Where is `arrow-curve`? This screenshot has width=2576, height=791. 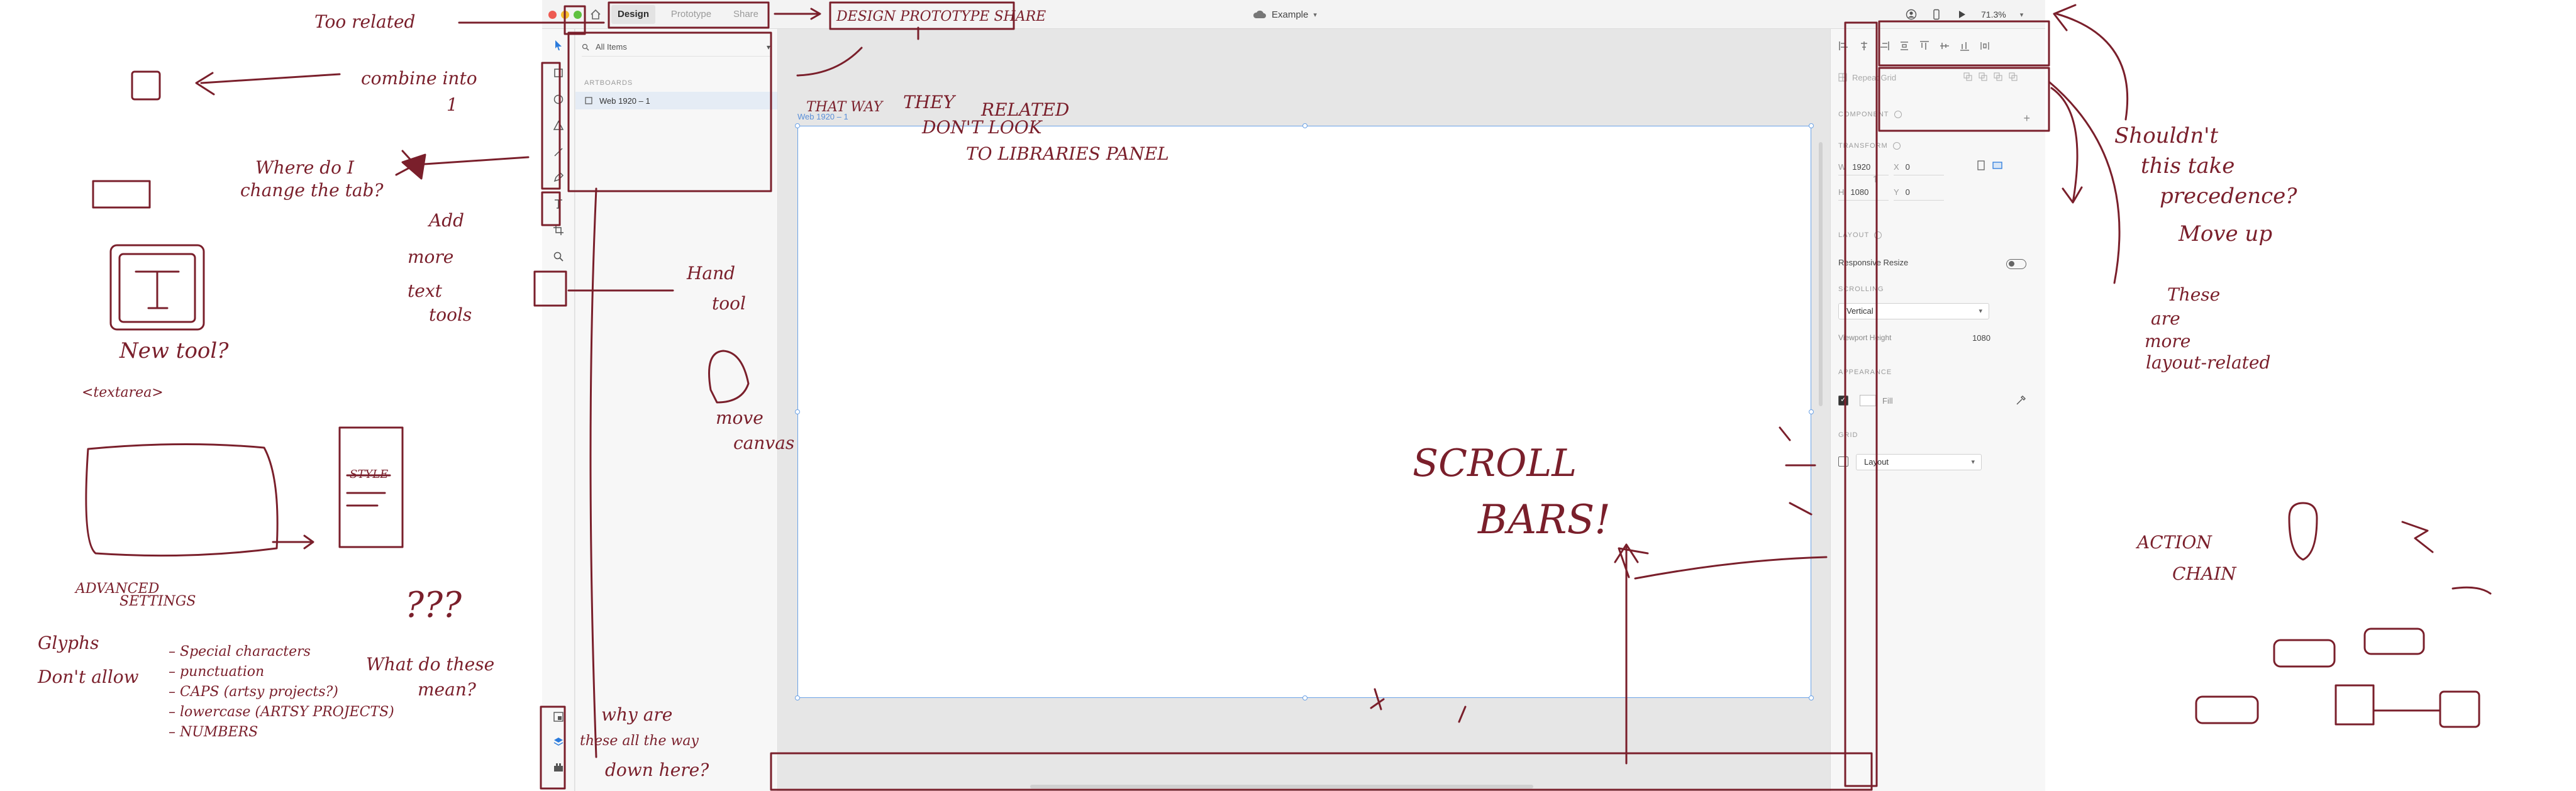
arrow-curve is located at coordinates (2091, 62).